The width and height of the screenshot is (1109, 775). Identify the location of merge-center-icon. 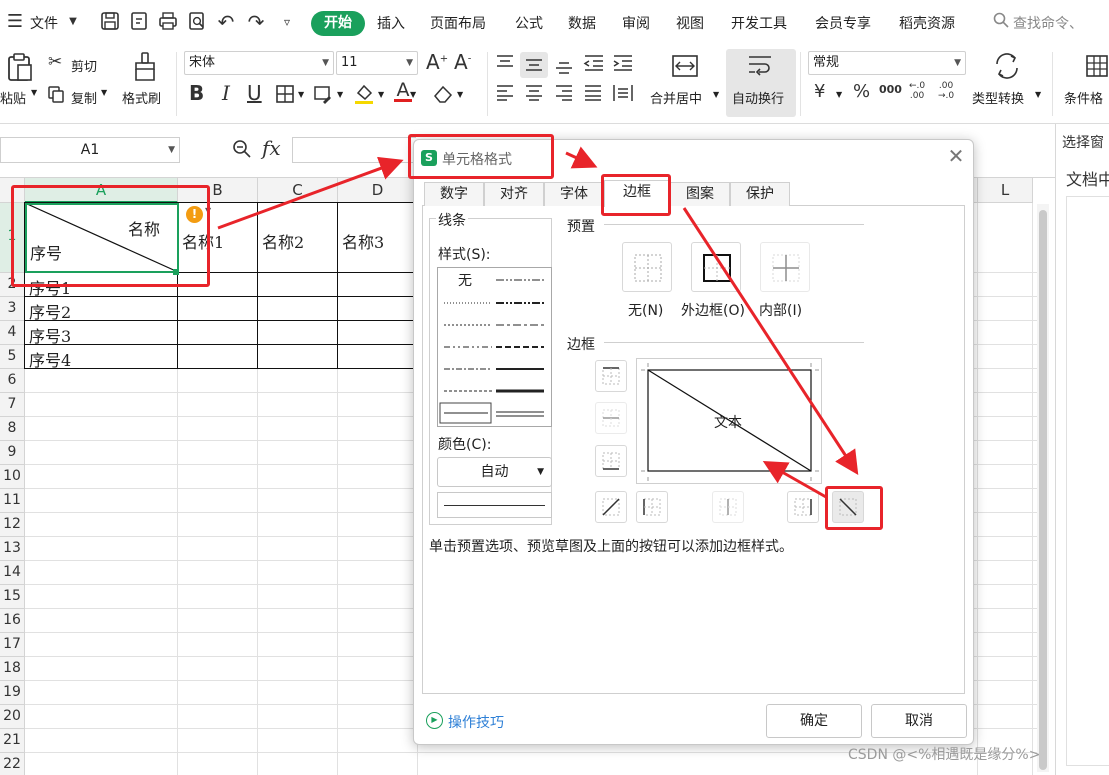
(685, 67).